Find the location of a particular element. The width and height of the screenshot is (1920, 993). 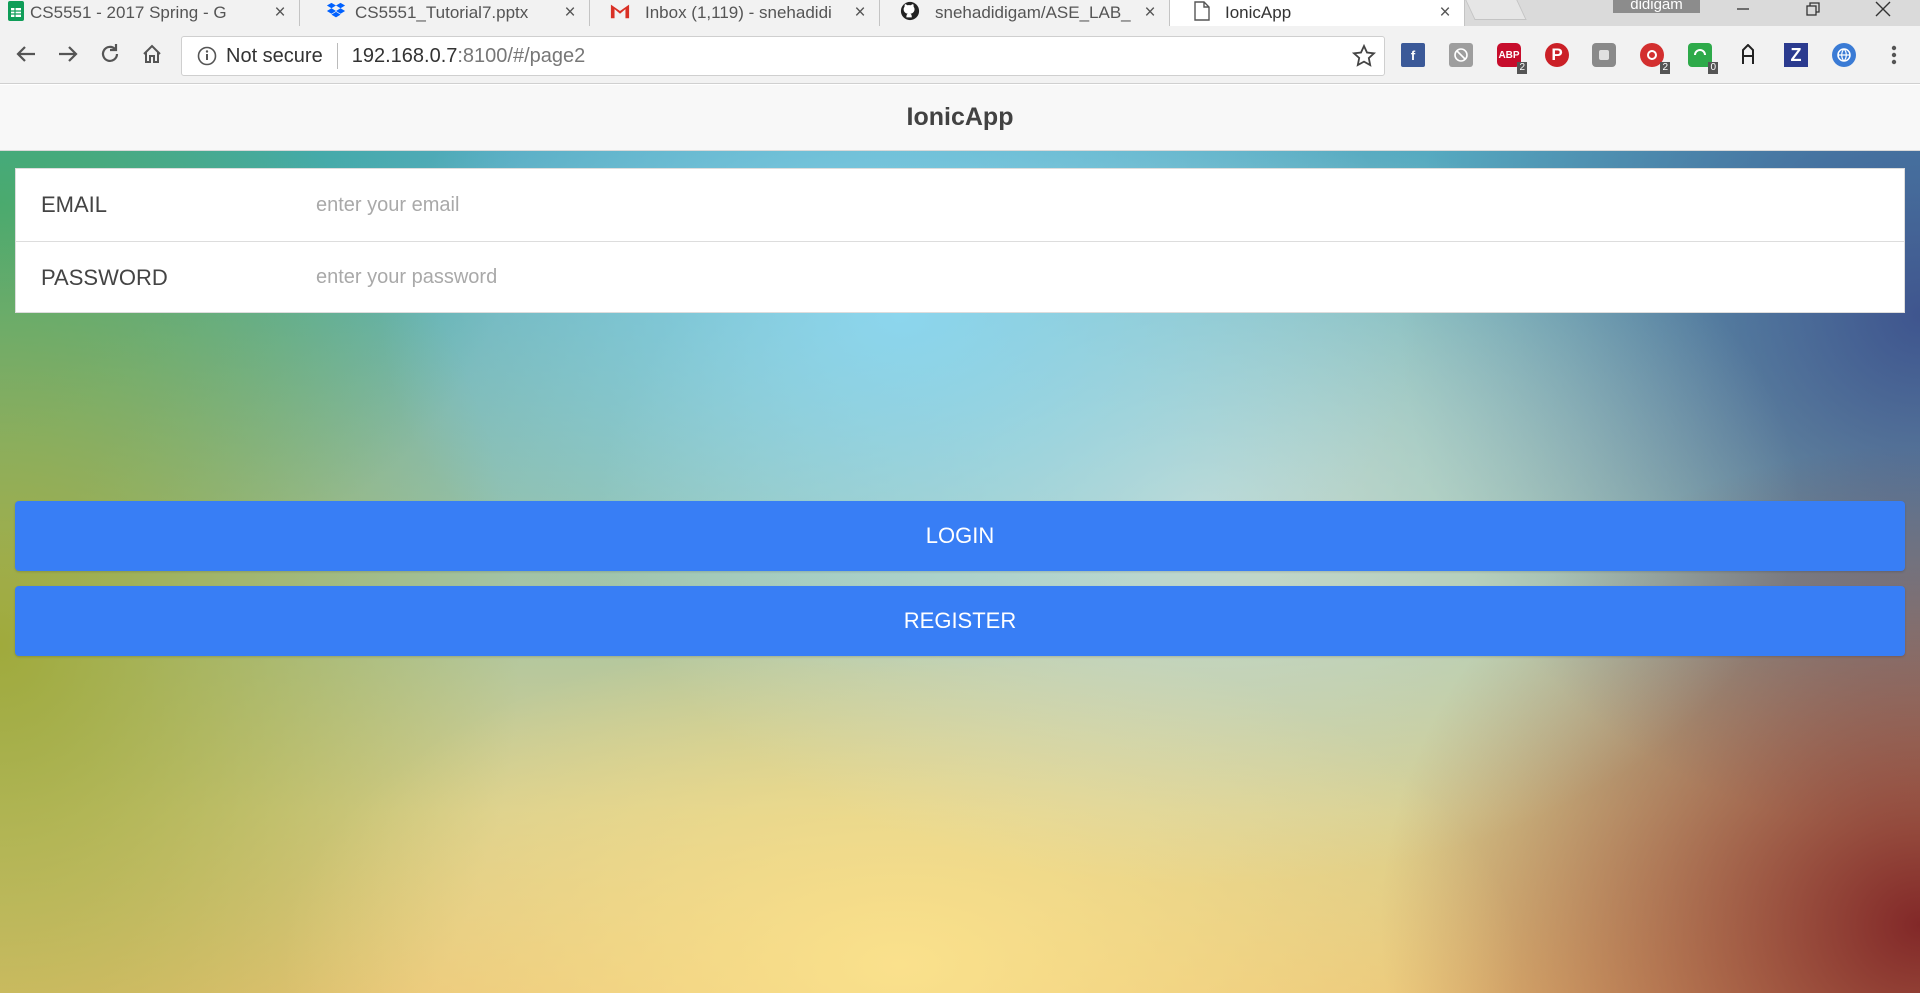

profile-name: didigam is located at coordinates (1656, 6).